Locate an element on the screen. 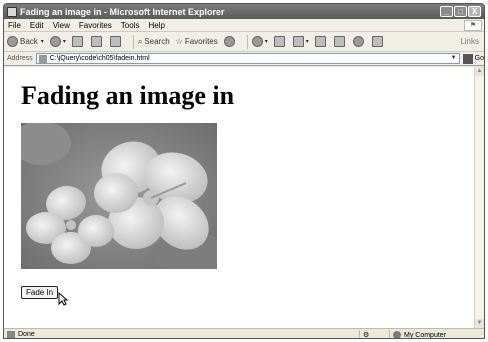  menu-help: Help is located at coordinates (156, 25).